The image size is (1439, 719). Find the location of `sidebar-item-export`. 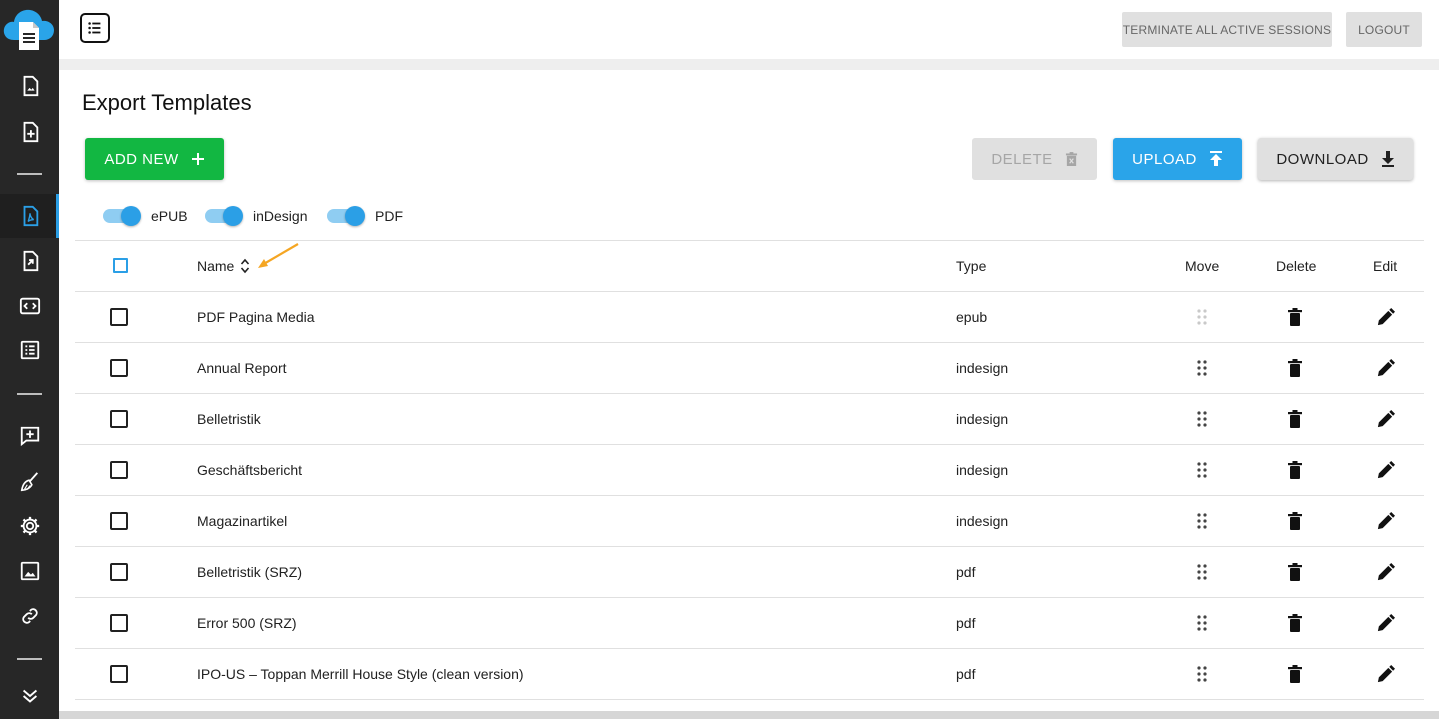

sidebar-item-export is located at coordinates (29, 261).